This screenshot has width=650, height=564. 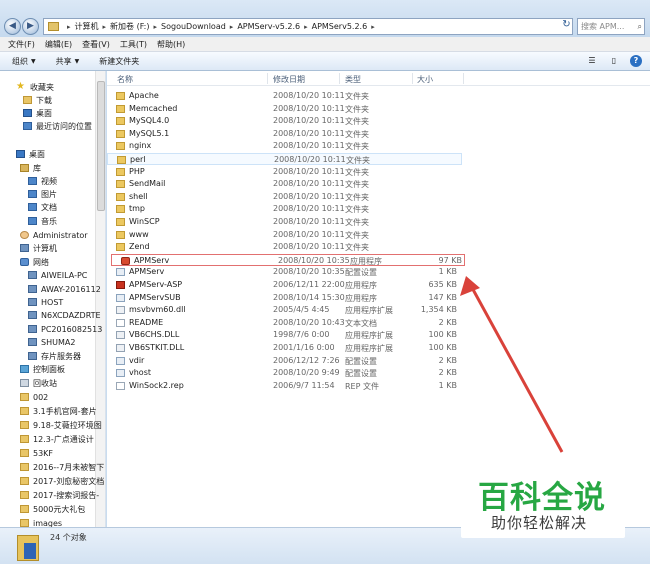 What do you see at coordinates (592, 61) in the screenshot?
I see `view-options-icon: ☰` at bounding box center [592, 61].